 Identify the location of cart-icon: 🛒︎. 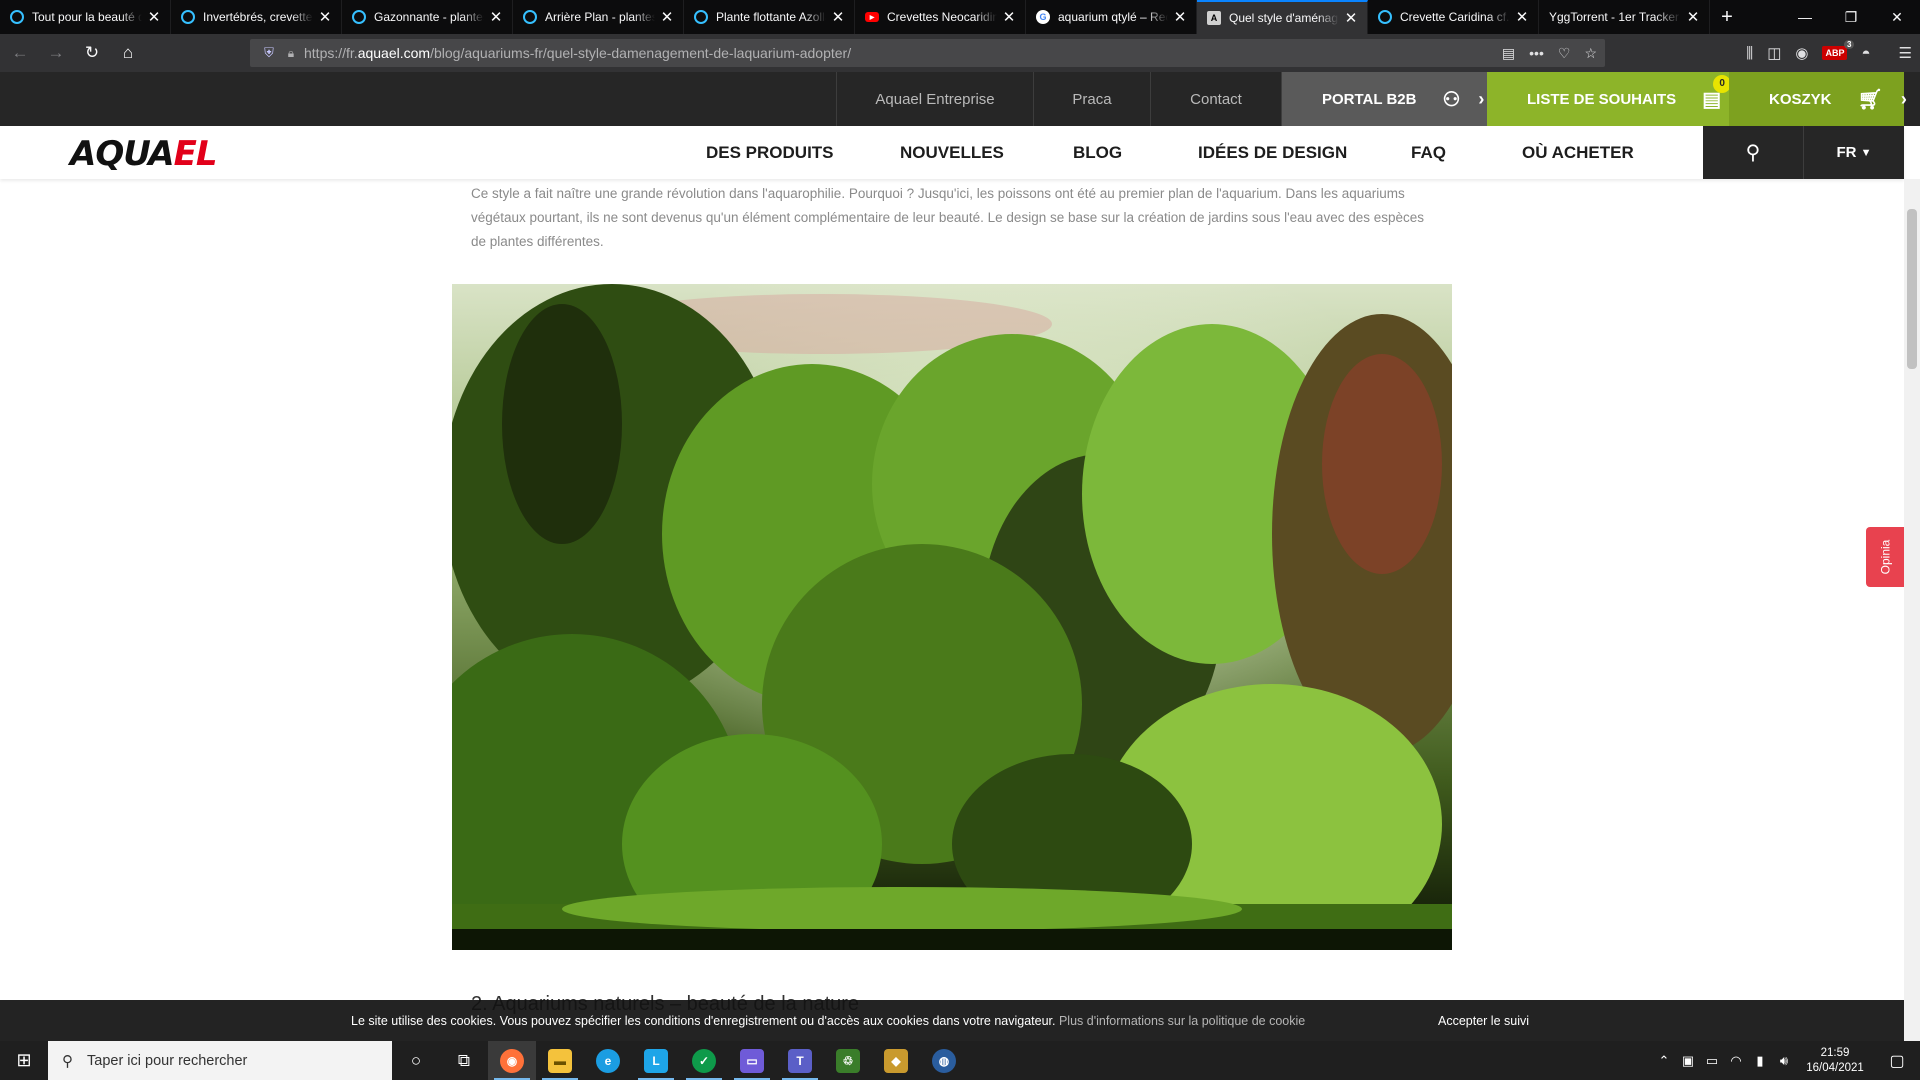
(1870, 99).